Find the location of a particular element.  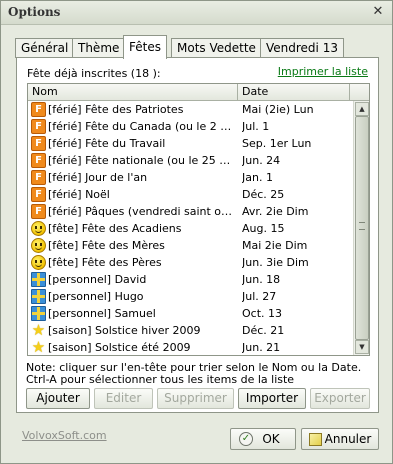

close-icon: ✕ is located at coordinates (378, 12).